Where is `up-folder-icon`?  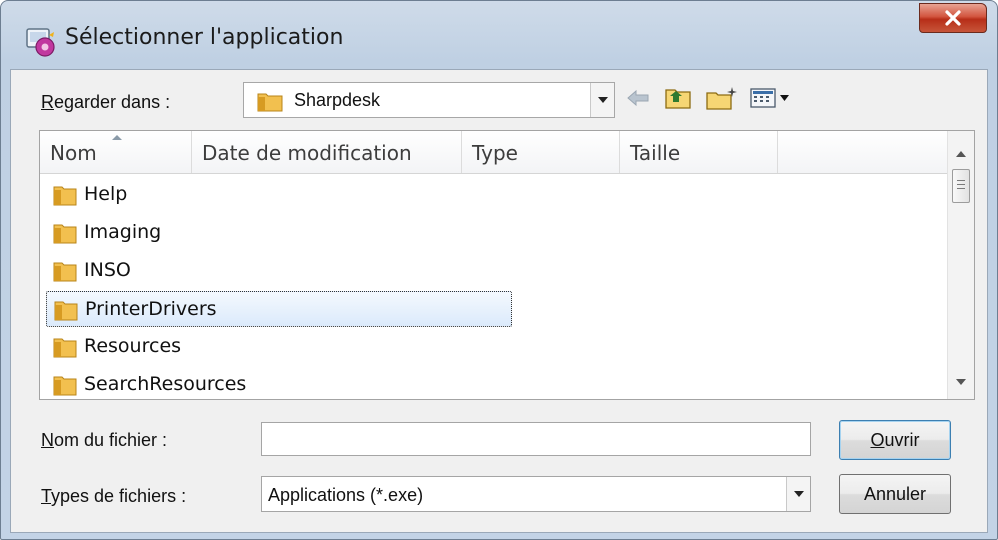 up-folder-icon is located at coordinates (678, 99).